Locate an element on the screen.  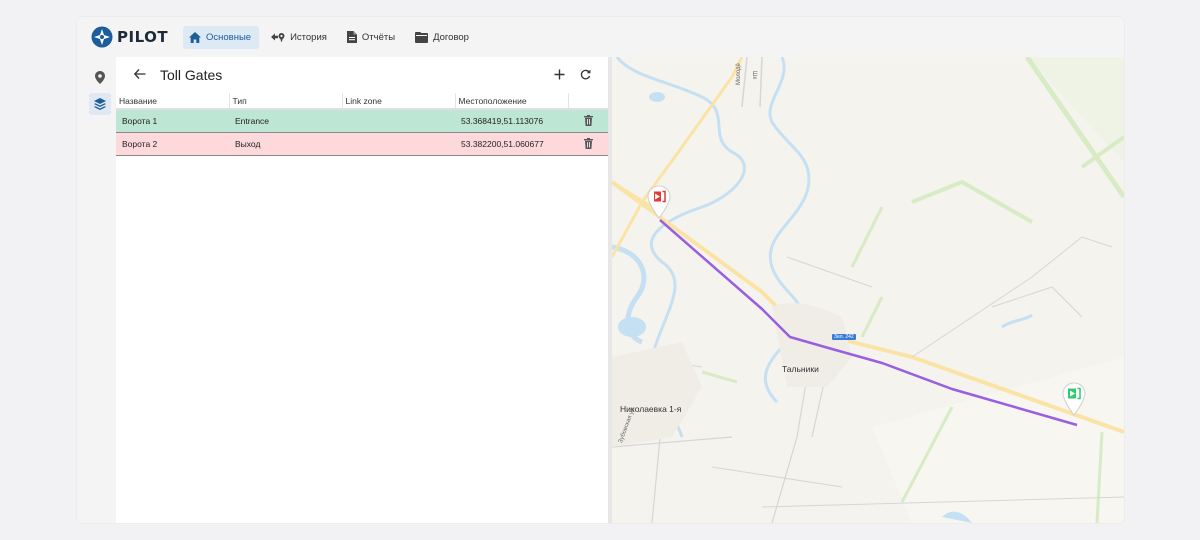
contract-icon is located at coordinates (422, 37).